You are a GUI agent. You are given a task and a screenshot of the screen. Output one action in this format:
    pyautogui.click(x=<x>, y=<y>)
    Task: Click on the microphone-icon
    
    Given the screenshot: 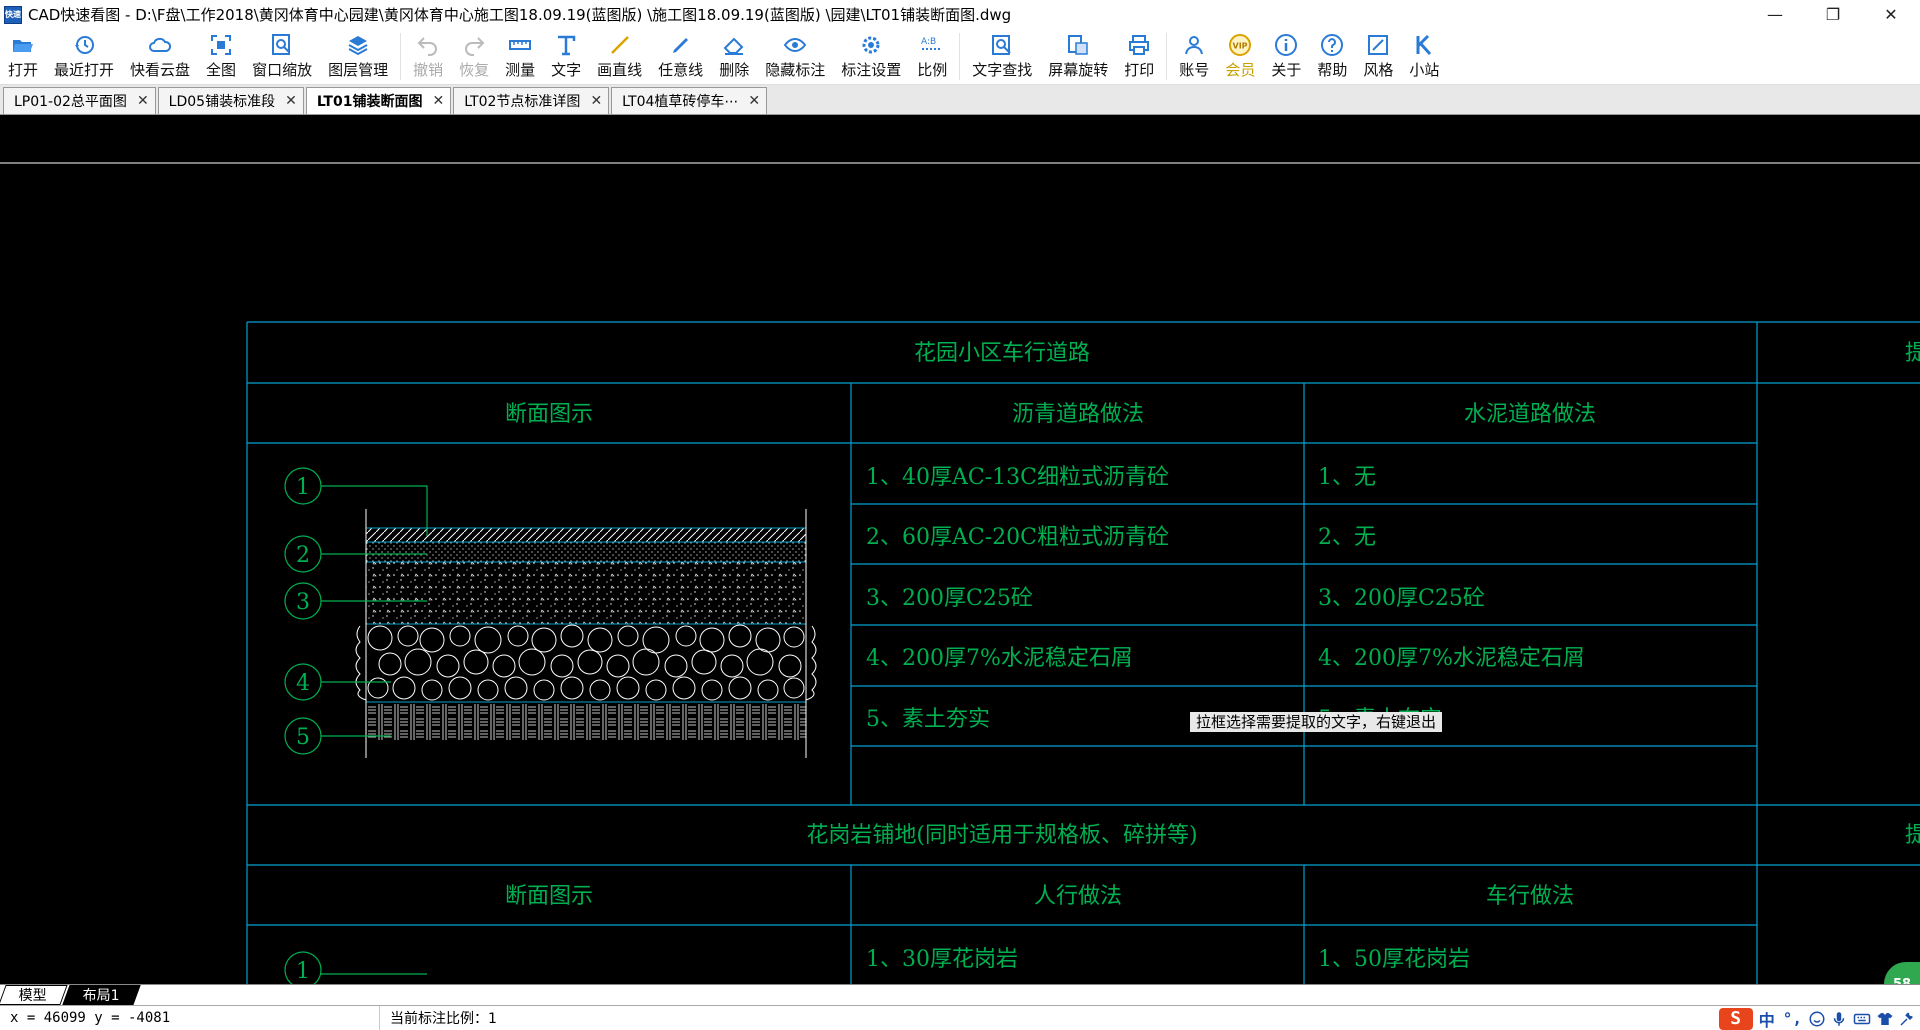 What is the action you would take?
    pyautogui.click(x=1839, y=1019)
    